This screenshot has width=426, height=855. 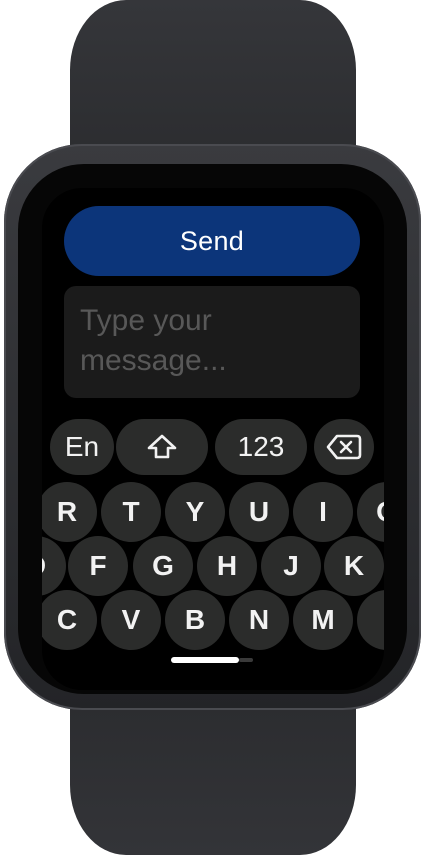 I want to click on key-t: T, so click(x=131, y=512).